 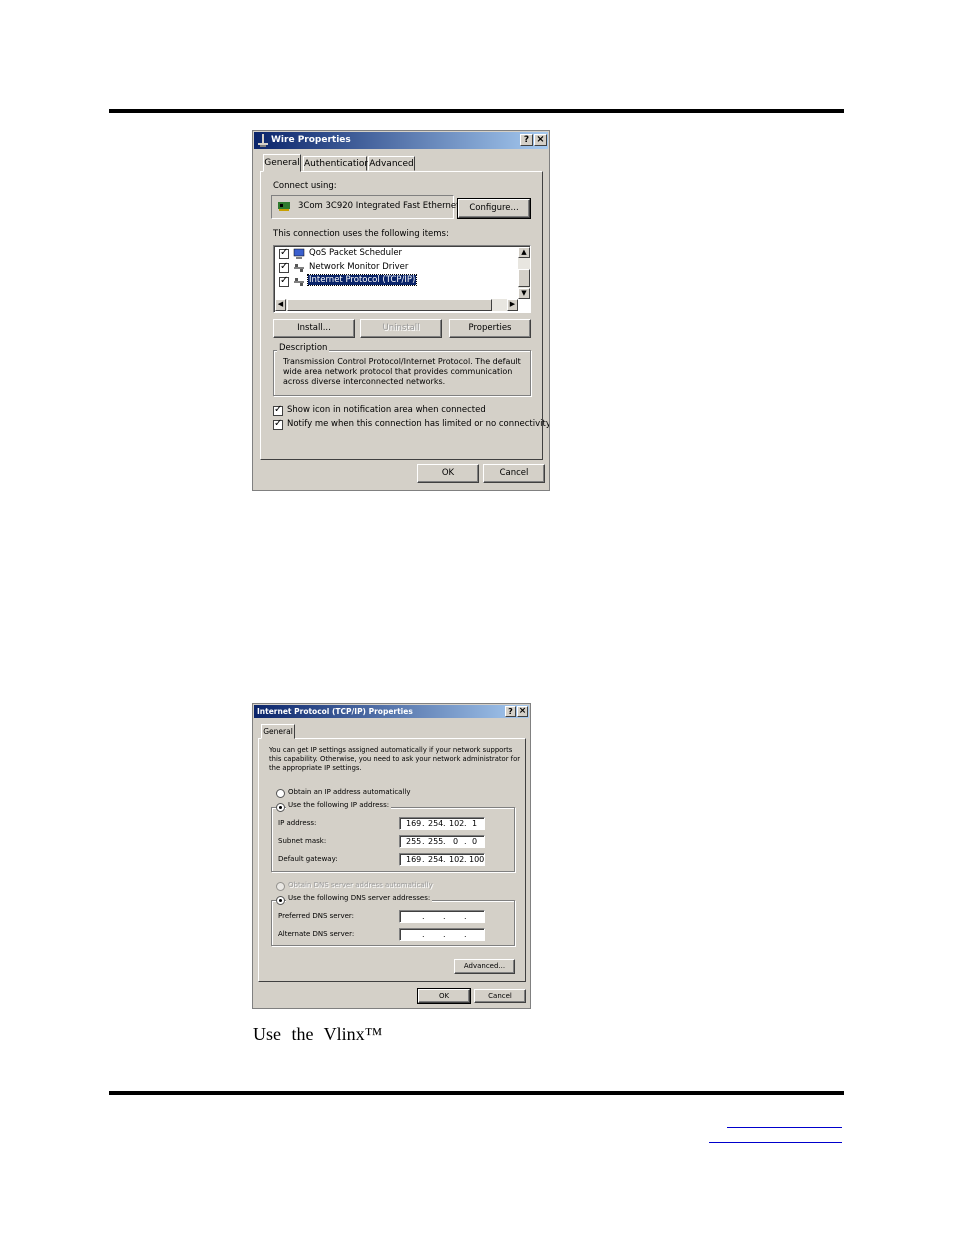 What do you see at coordinates (297, 823) in the screenshot?
I see `ip-address-label: IP address:` at bounding box center [297, 823].